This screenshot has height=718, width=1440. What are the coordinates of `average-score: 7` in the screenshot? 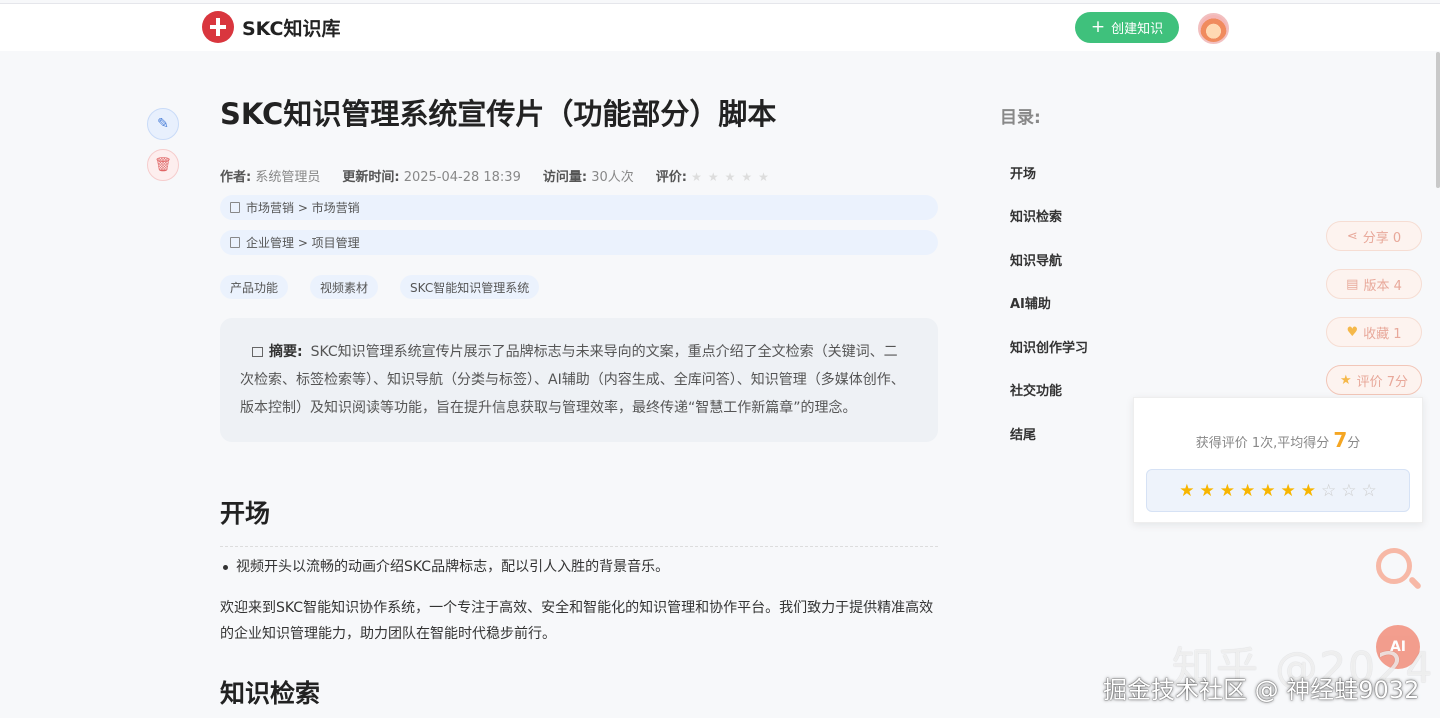 It's located at (1340, 440).